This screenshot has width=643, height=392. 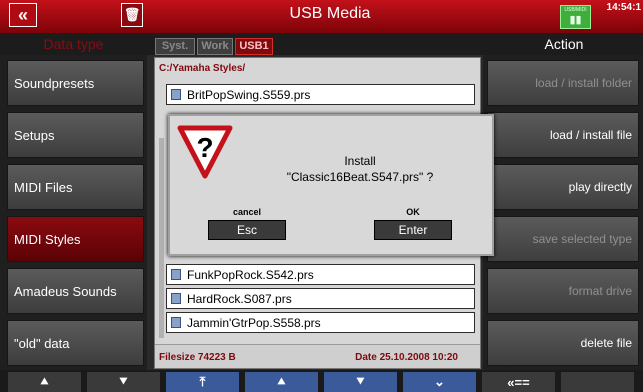 I want to click on clock: 14:54:1, so click(x=623, y=7).